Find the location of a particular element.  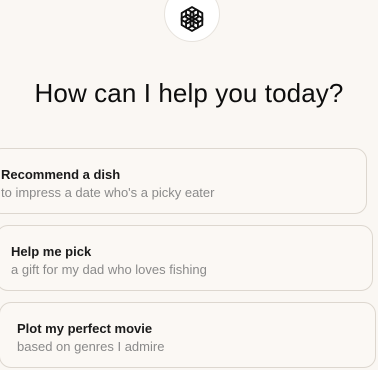

logo-badge is located at coordinates (192, 21).